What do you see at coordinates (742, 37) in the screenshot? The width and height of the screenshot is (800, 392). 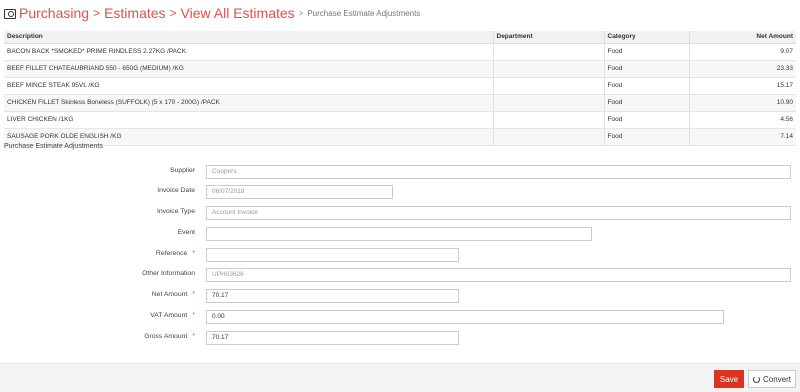 I see `column-header-net-amount: Net Amount` at bounding box center [742, 37].